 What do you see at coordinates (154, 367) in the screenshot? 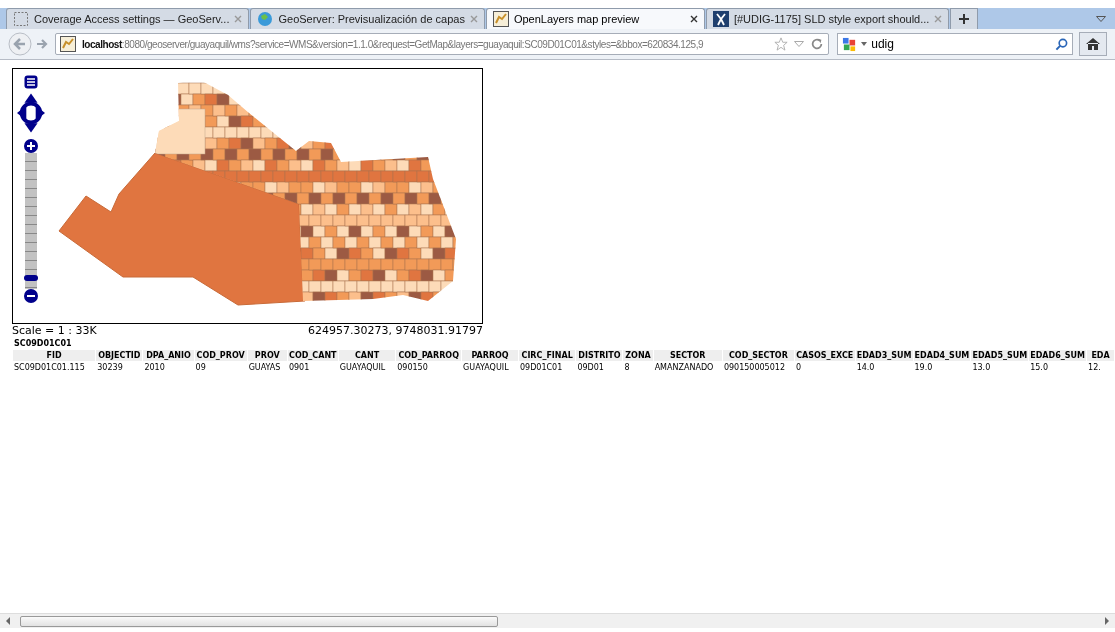
I see `table-cell-text: 2010` at bounding box center [154, 367].